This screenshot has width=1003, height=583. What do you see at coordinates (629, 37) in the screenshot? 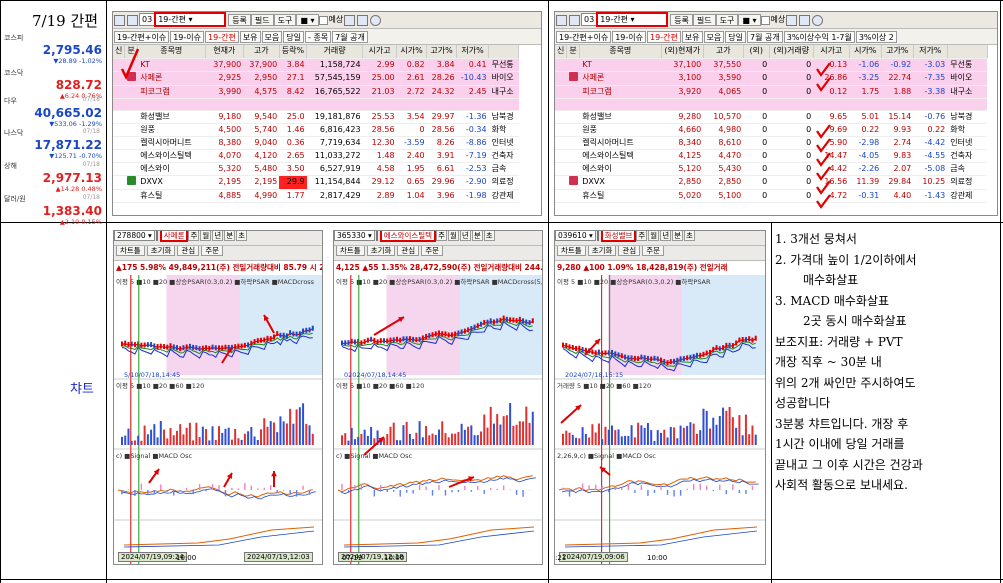
I see `tab-item: 19-이슈` at bounding box center [629, 37].